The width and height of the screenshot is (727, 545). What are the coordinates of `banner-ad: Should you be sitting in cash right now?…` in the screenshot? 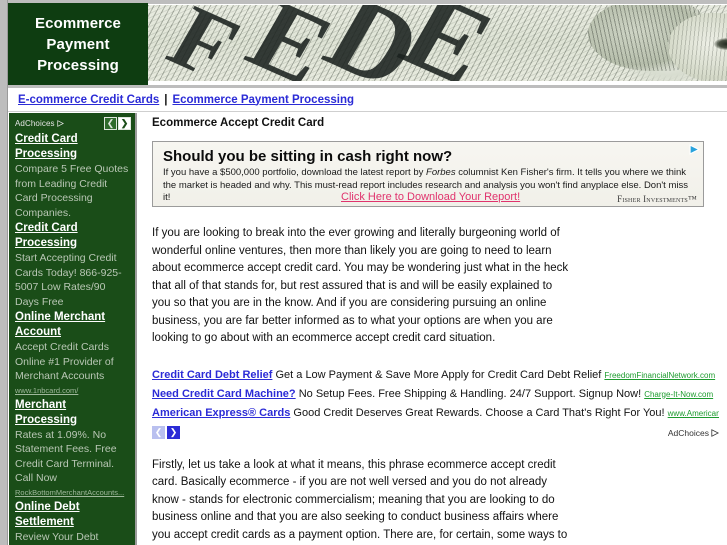 It's located at (428, 174).